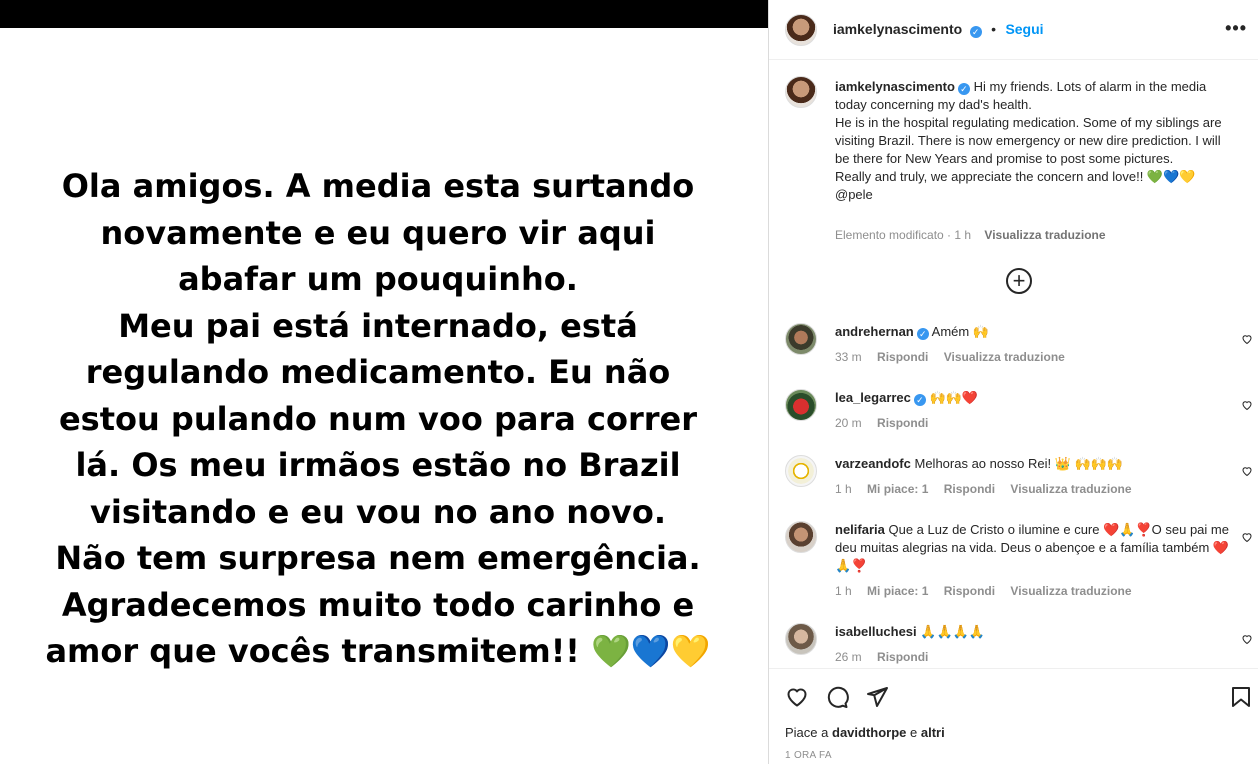  What do you see at coordinates (895, 86) in the screenshot?
I see `caption-username: iamkelynascimento` at bounding box center [895, 86].